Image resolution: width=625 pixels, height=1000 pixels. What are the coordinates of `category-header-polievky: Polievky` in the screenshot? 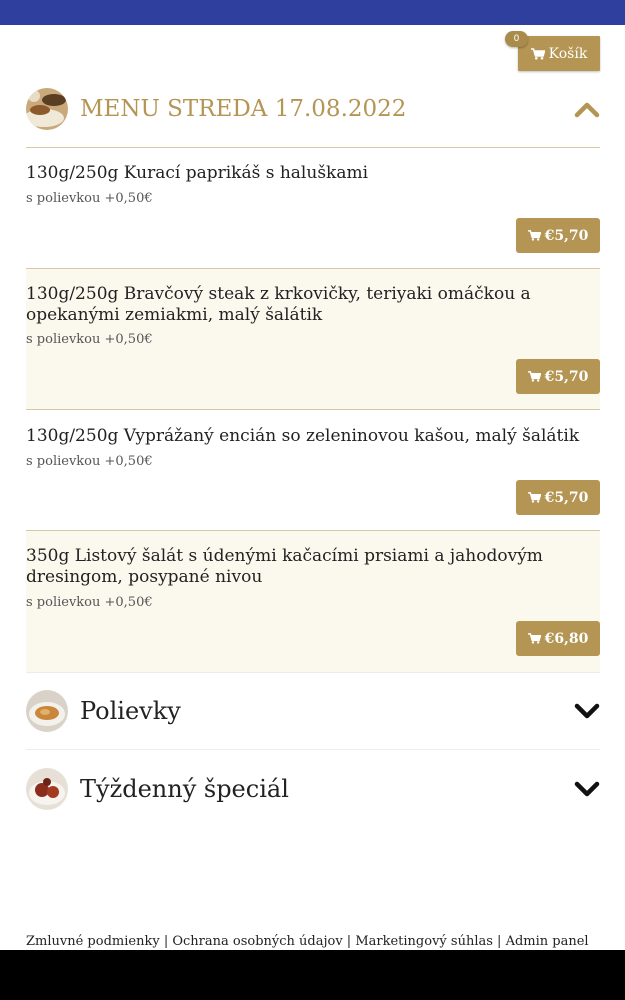 It's located at (313, 711).